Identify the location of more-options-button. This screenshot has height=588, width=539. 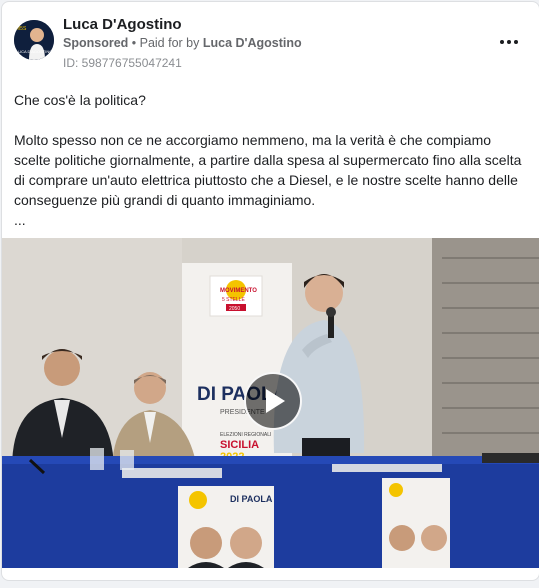
(509, 42).